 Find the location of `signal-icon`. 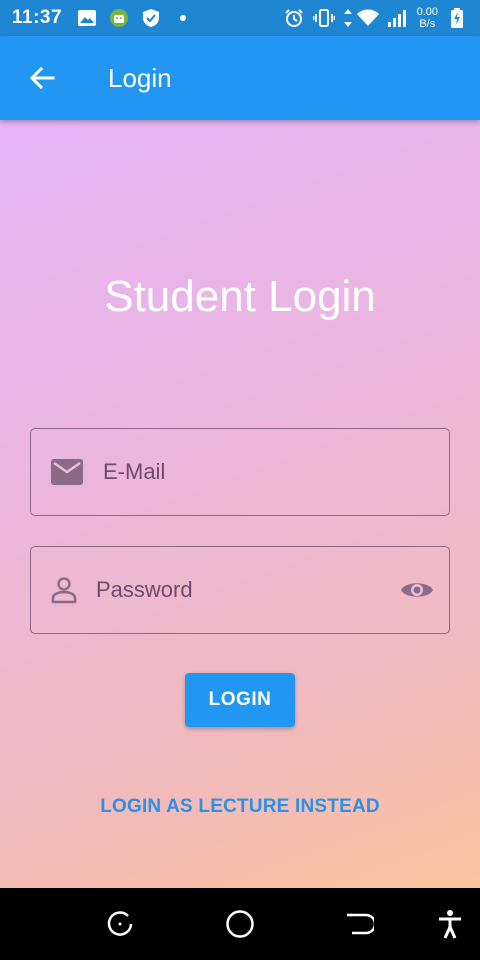

signal-icon is located at coordinates (398, 18).